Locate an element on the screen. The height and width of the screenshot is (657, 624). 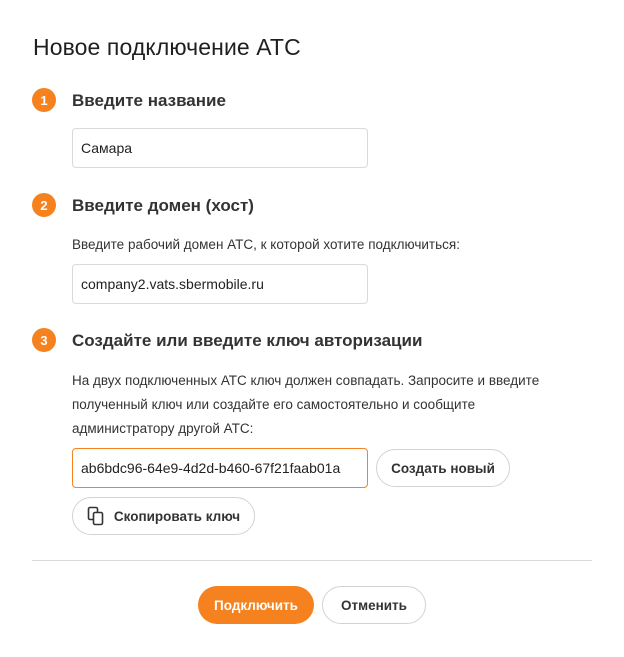
step-2-badge: 2 is located at coordinates (44, 205).